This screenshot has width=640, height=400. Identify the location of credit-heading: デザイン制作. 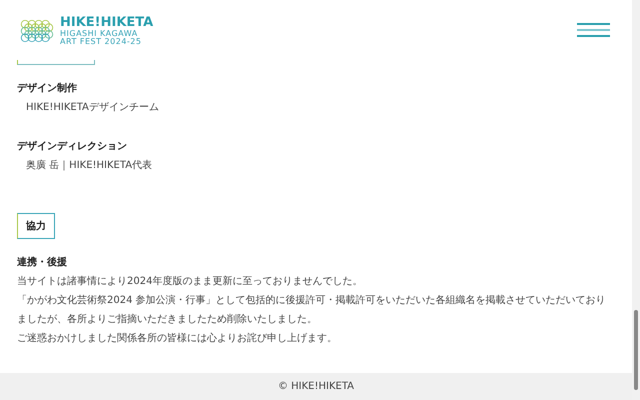
(47, 89).